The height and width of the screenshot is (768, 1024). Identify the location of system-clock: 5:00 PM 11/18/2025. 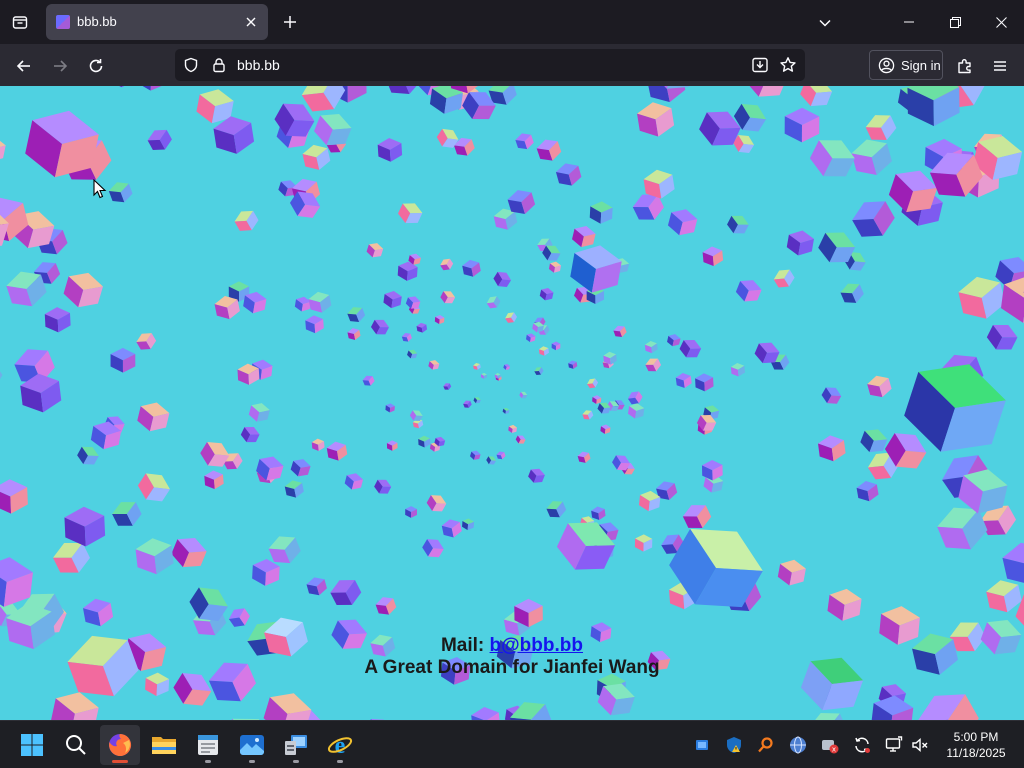
(976, 745).